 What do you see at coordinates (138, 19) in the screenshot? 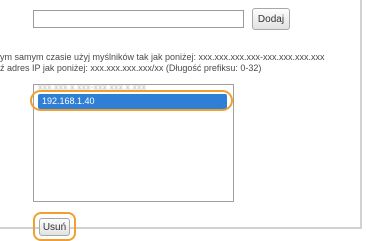
I see `ip-address-input` at bounding box center [138, 19].